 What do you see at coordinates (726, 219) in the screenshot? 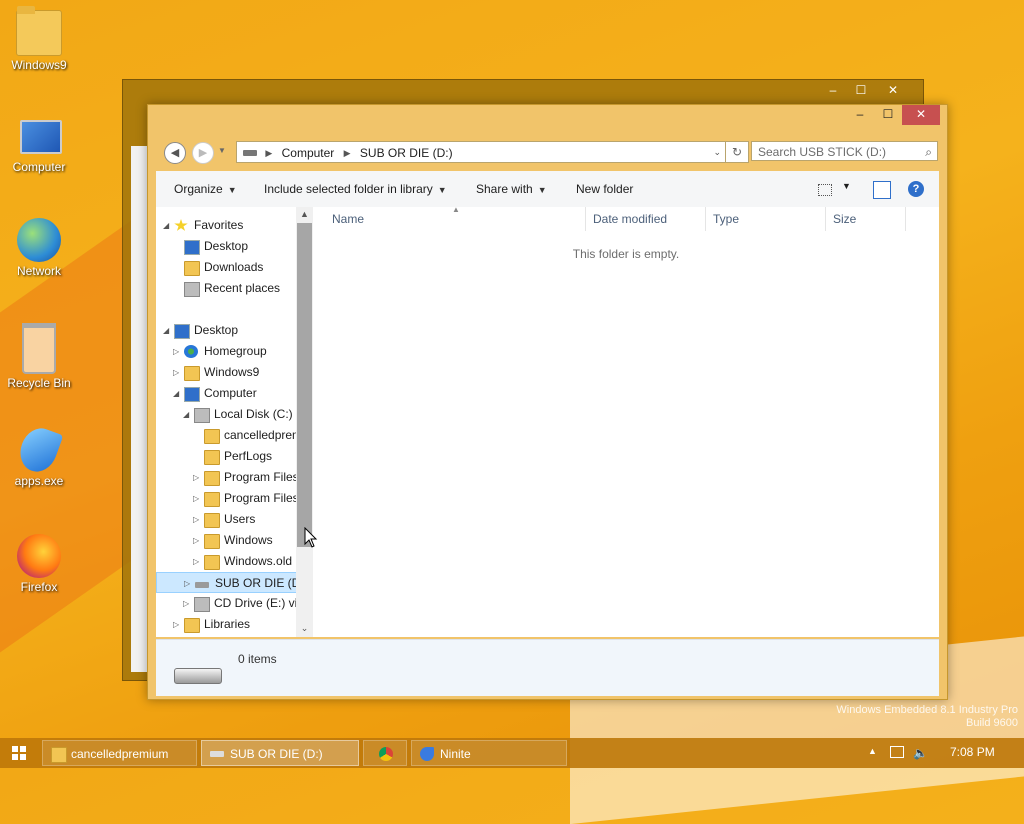
I see `column-header-type: Type` at bounding box center [726, 219].